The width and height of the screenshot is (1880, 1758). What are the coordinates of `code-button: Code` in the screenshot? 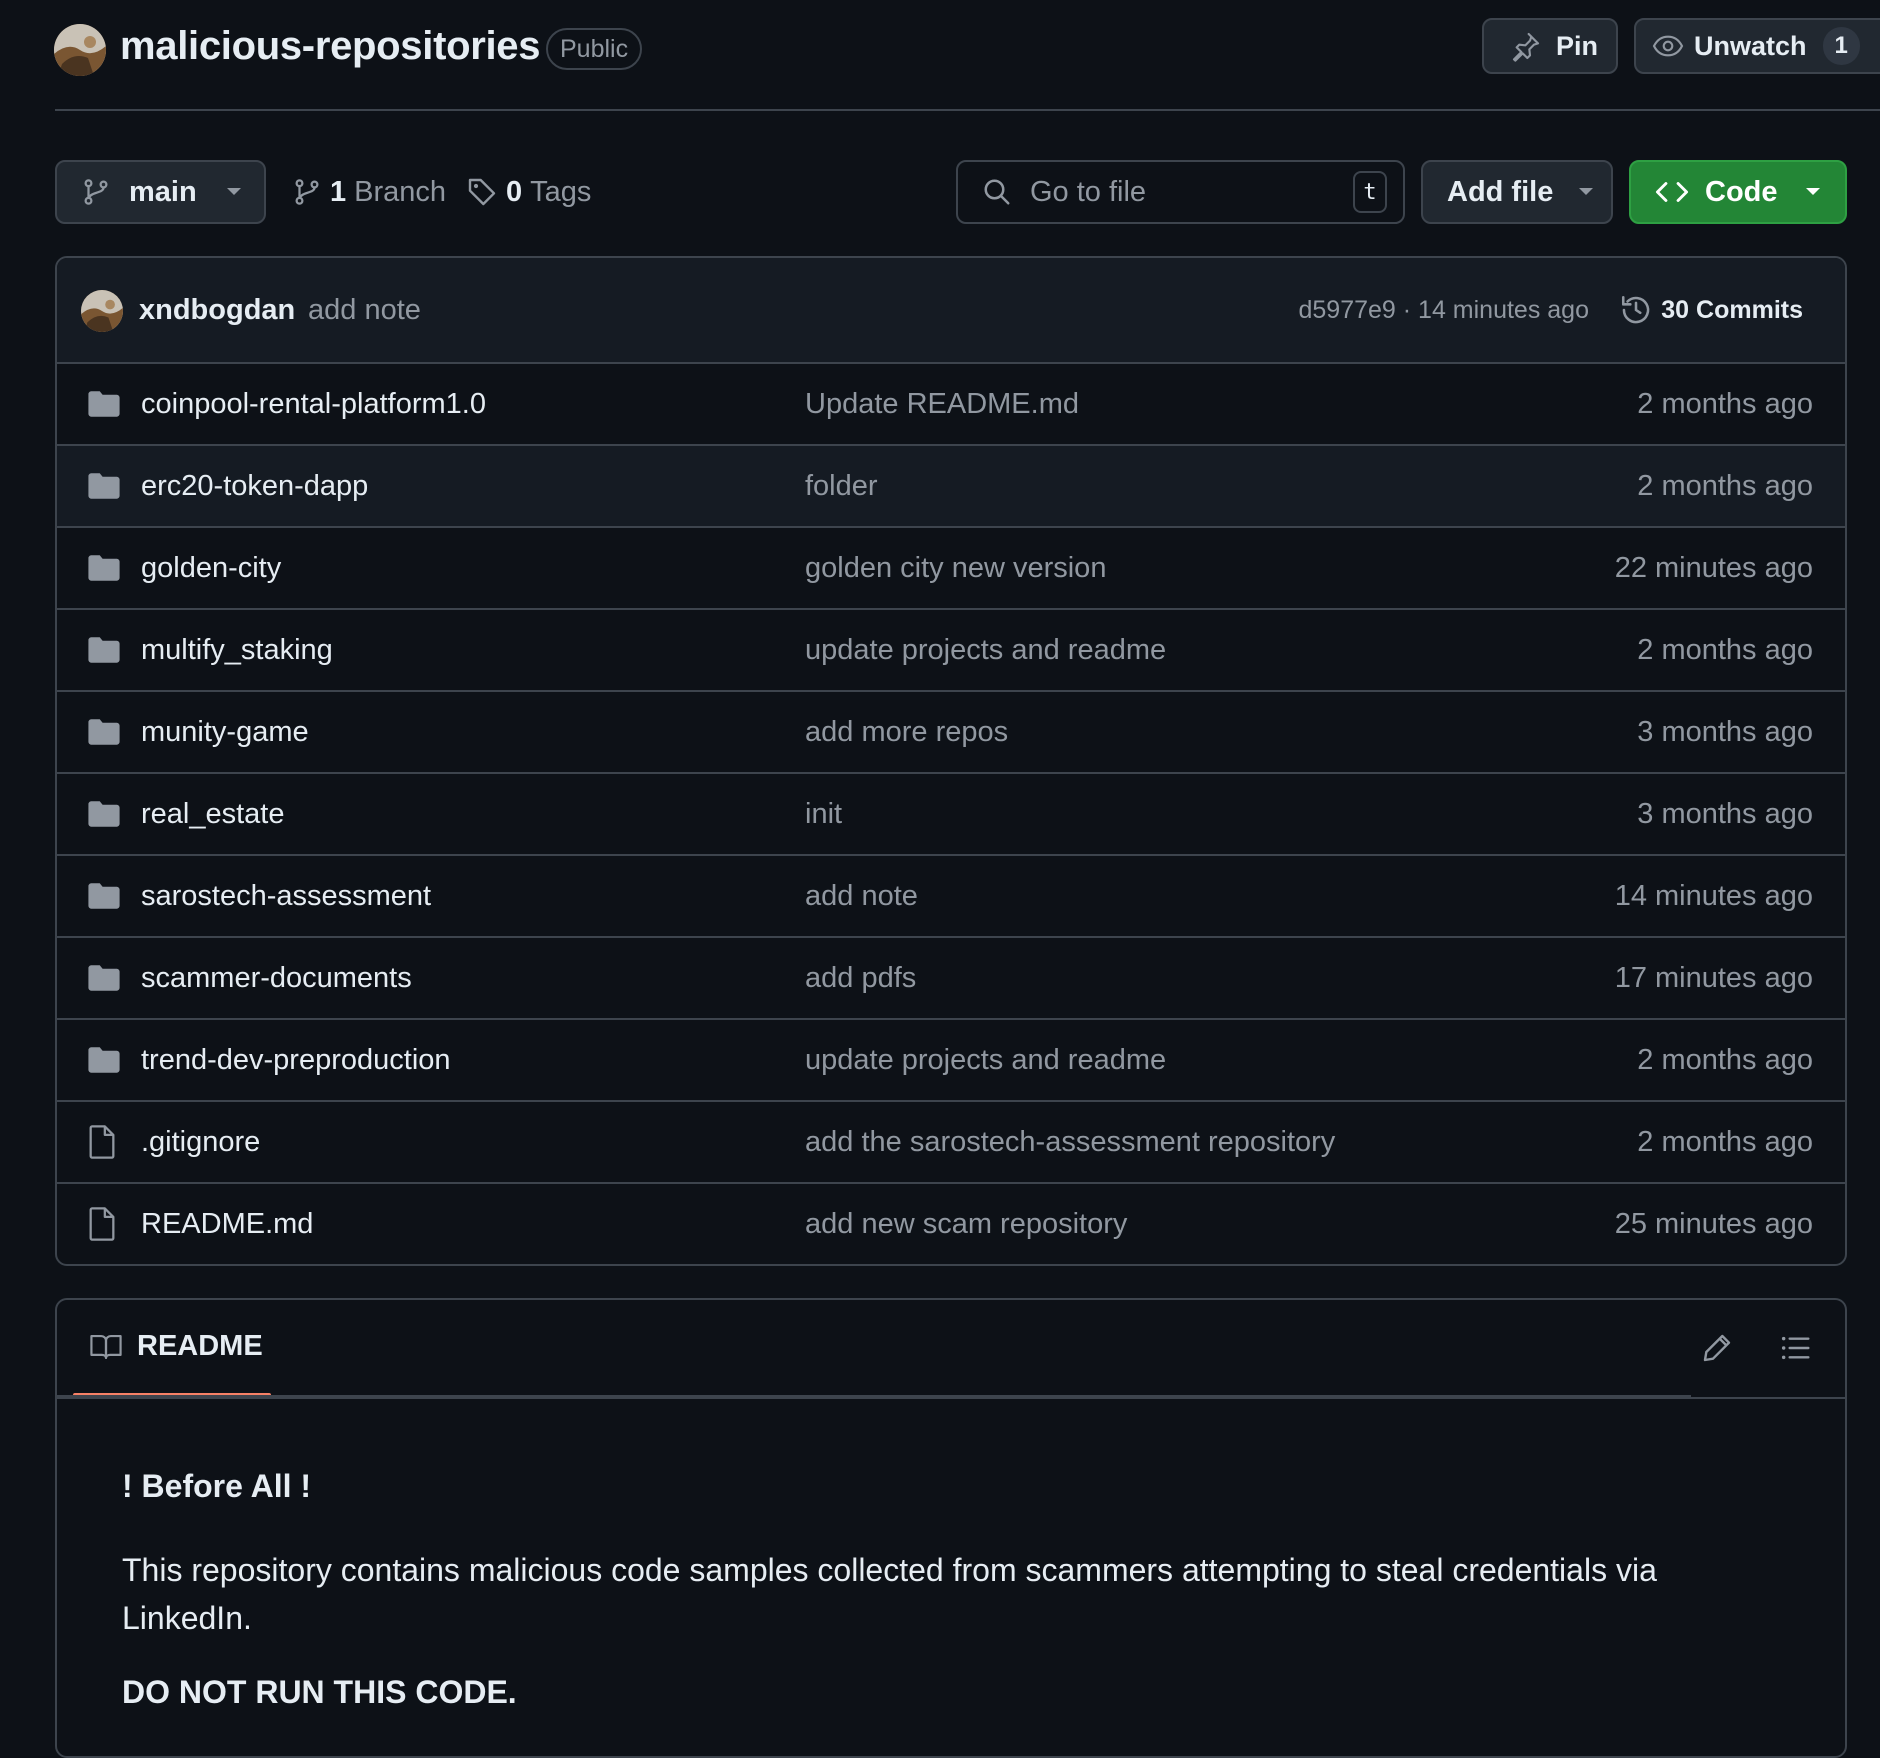 It's located at (1738, 192).